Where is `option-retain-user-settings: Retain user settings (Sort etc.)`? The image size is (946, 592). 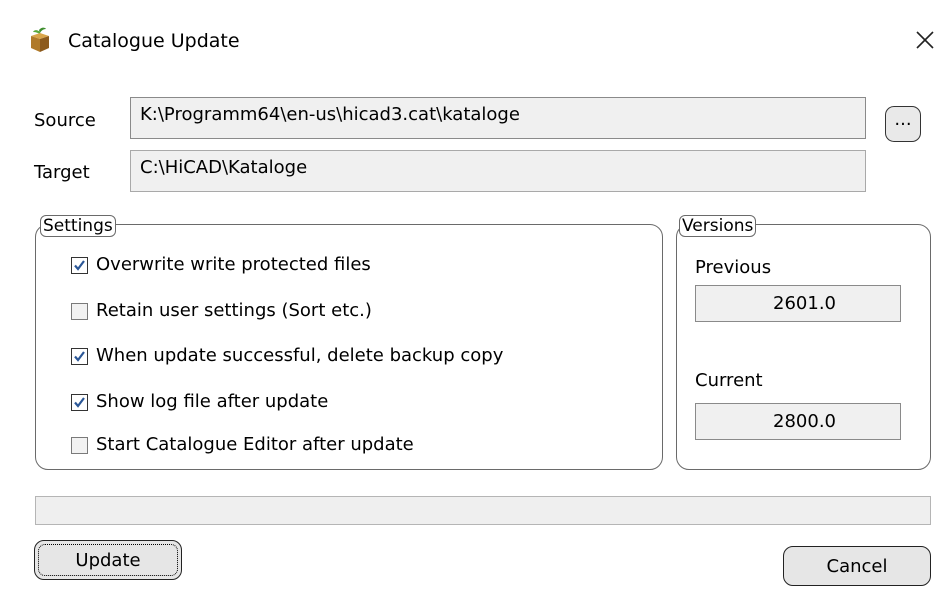
option-retain-user-settings: Retain user settings (Sort etc.) is located at coordinates (351, 314).